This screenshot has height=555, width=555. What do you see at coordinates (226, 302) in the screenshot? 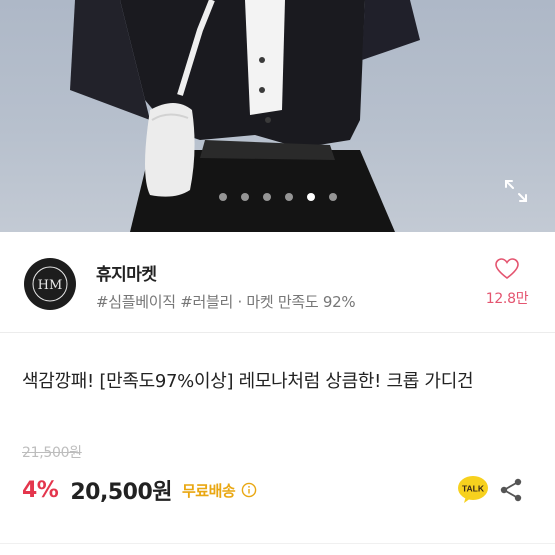
I see `seller-tags: #심플베이직 #러블리 · 마켓 만족도 92%` at bounding box center [226, 302].